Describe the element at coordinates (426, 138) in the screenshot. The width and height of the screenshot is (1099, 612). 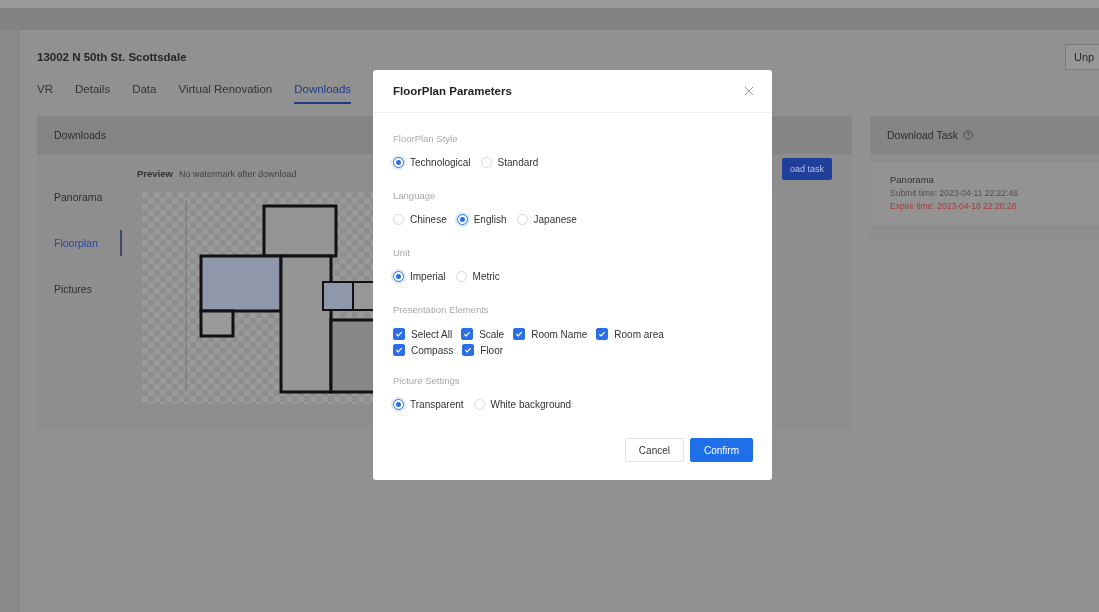
I see `section-label: FloorPlan Style` at that location.